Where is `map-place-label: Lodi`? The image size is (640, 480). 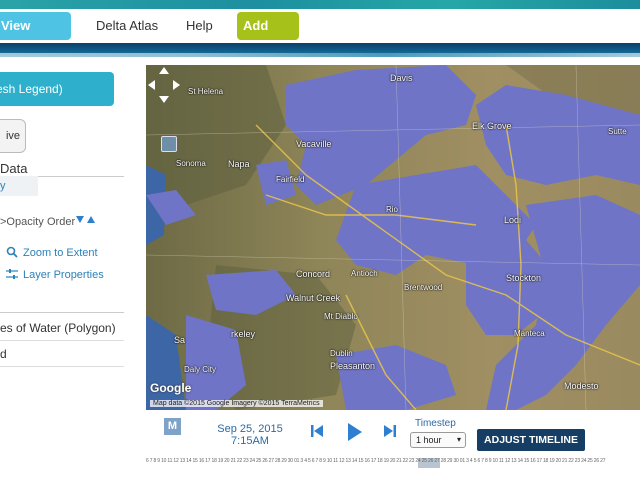
map-place-label: Lodi is located at coordinates (513, 220).